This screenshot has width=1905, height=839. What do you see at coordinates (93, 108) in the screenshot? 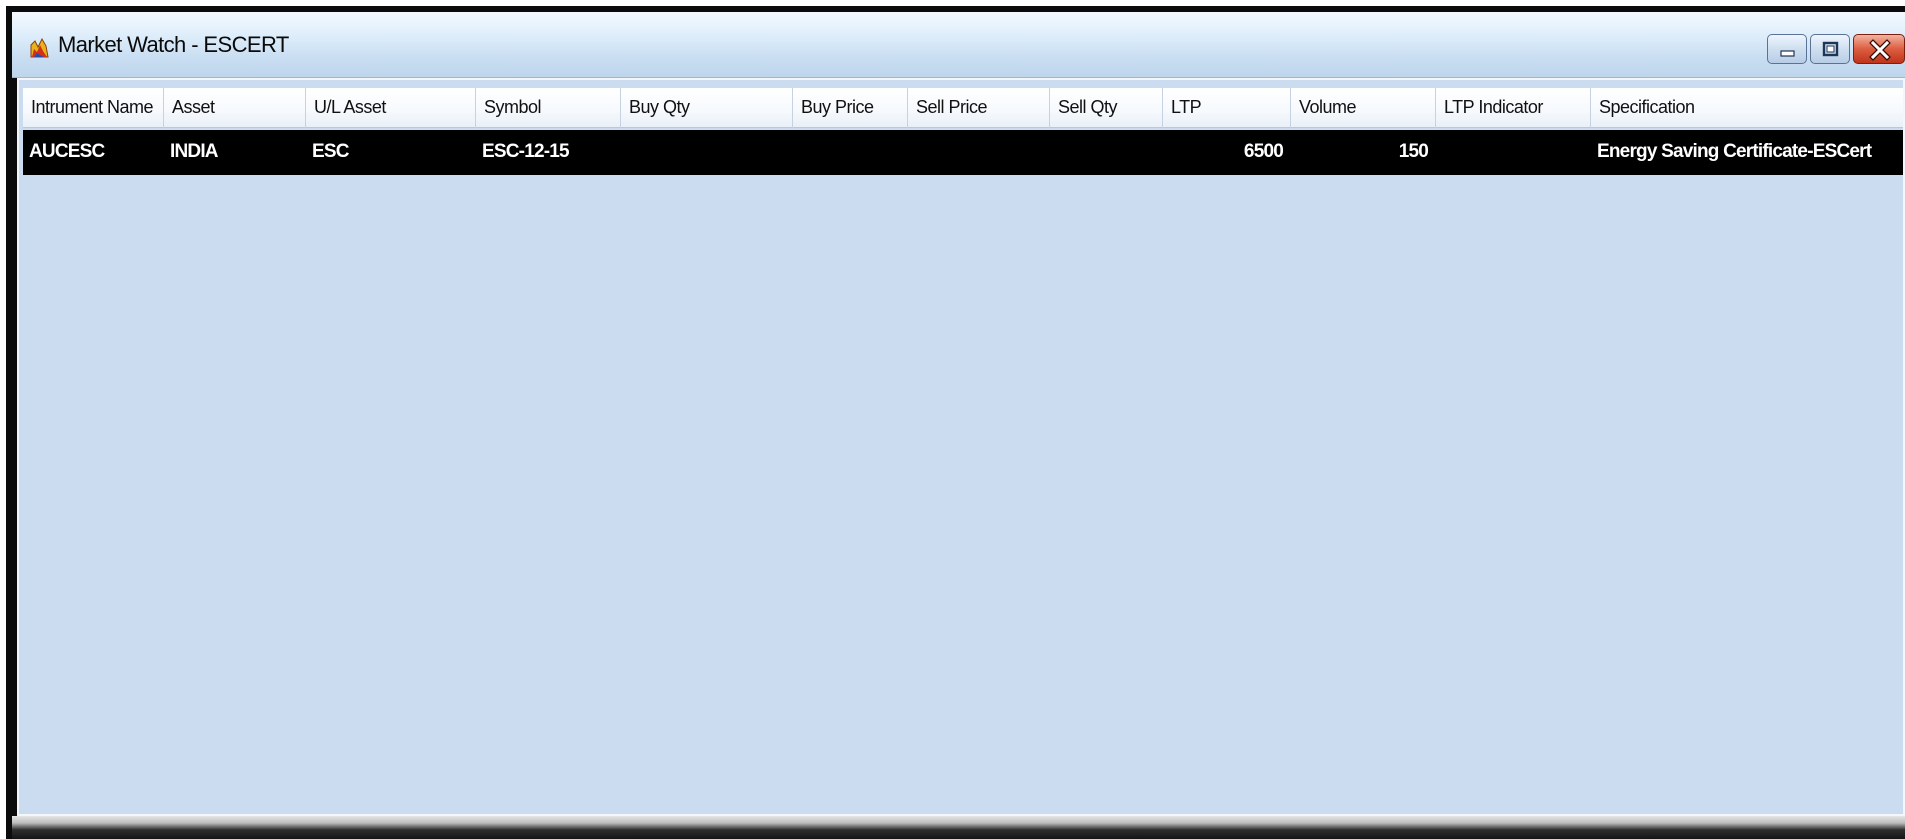
I see `column-header-instrument-name: Intrument Name` at bounding box center [93, 108].